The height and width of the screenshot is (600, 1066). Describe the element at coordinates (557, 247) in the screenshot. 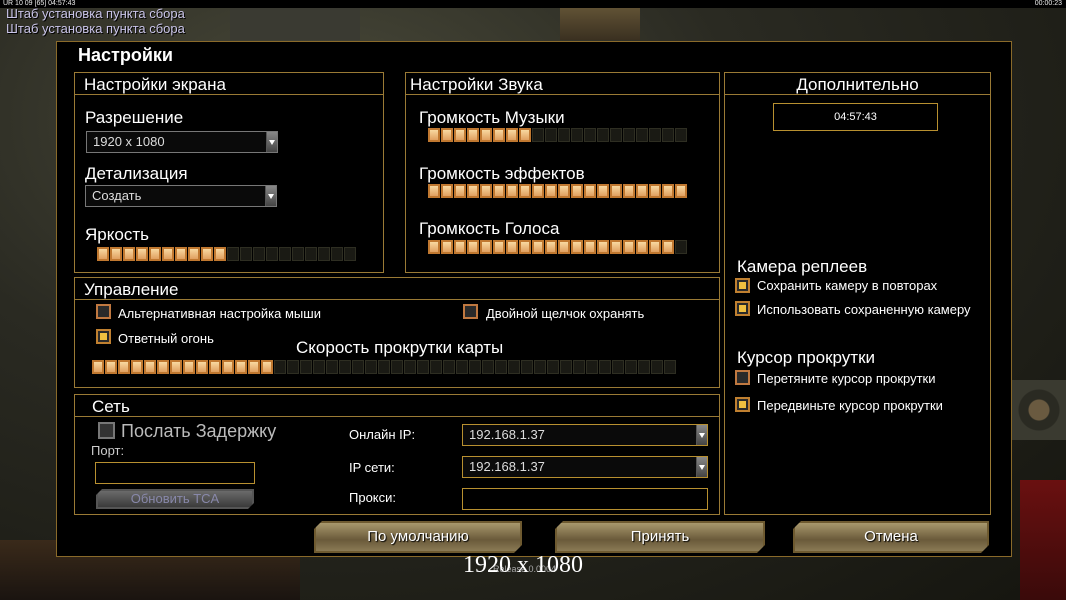

I see `voice-volume-slider` at that location.